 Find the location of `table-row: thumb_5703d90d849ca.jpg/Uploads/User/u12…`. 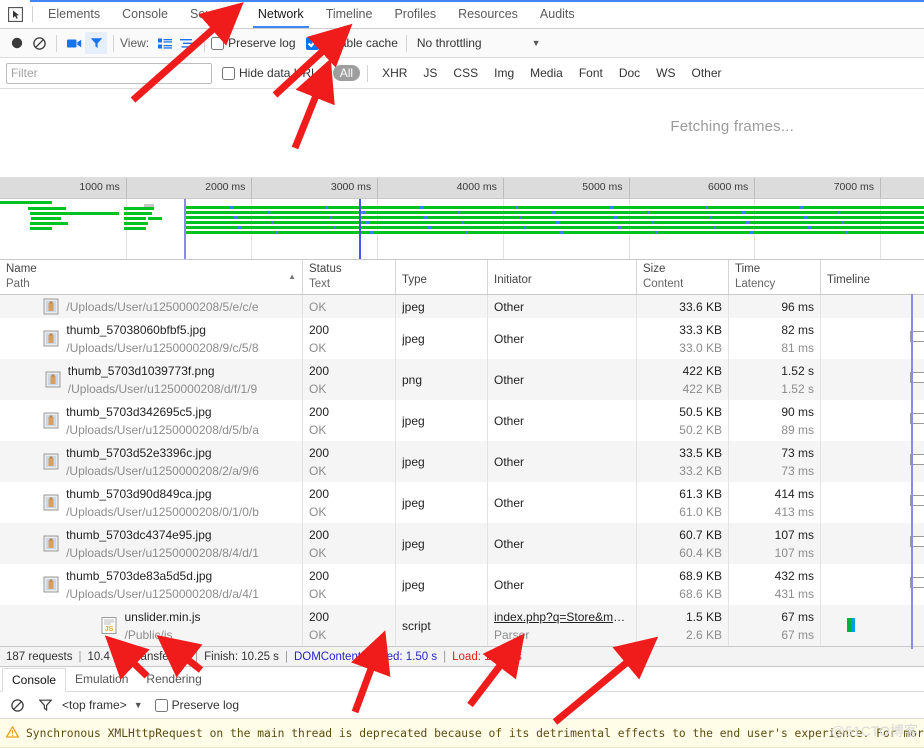

table-row: thumb_5703d90d849ca.jpg/Uploads/User/u12… is located at coordinates (462, 502).